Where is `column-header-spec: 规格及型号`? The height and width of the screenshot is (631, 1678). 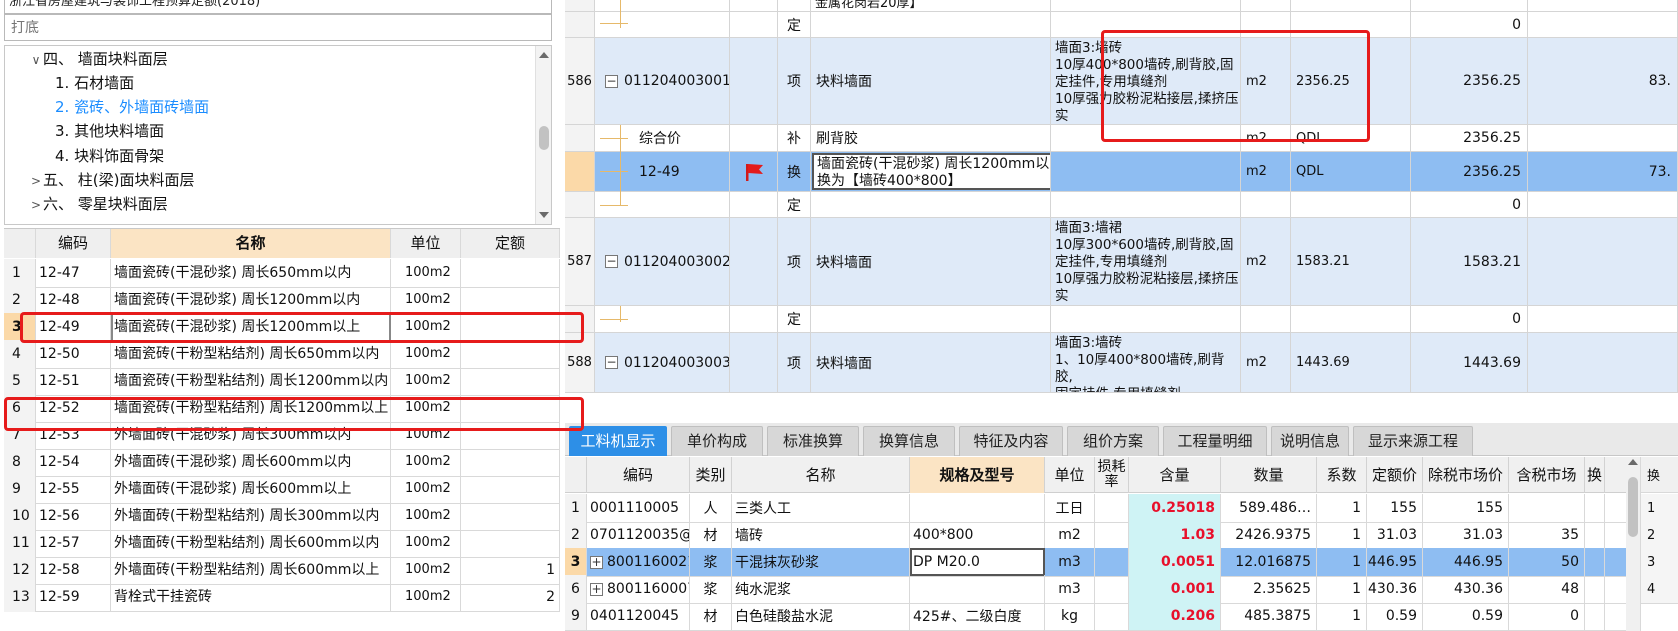 column-header-spec: 规格及型号 is located at coordinates (977, 475).